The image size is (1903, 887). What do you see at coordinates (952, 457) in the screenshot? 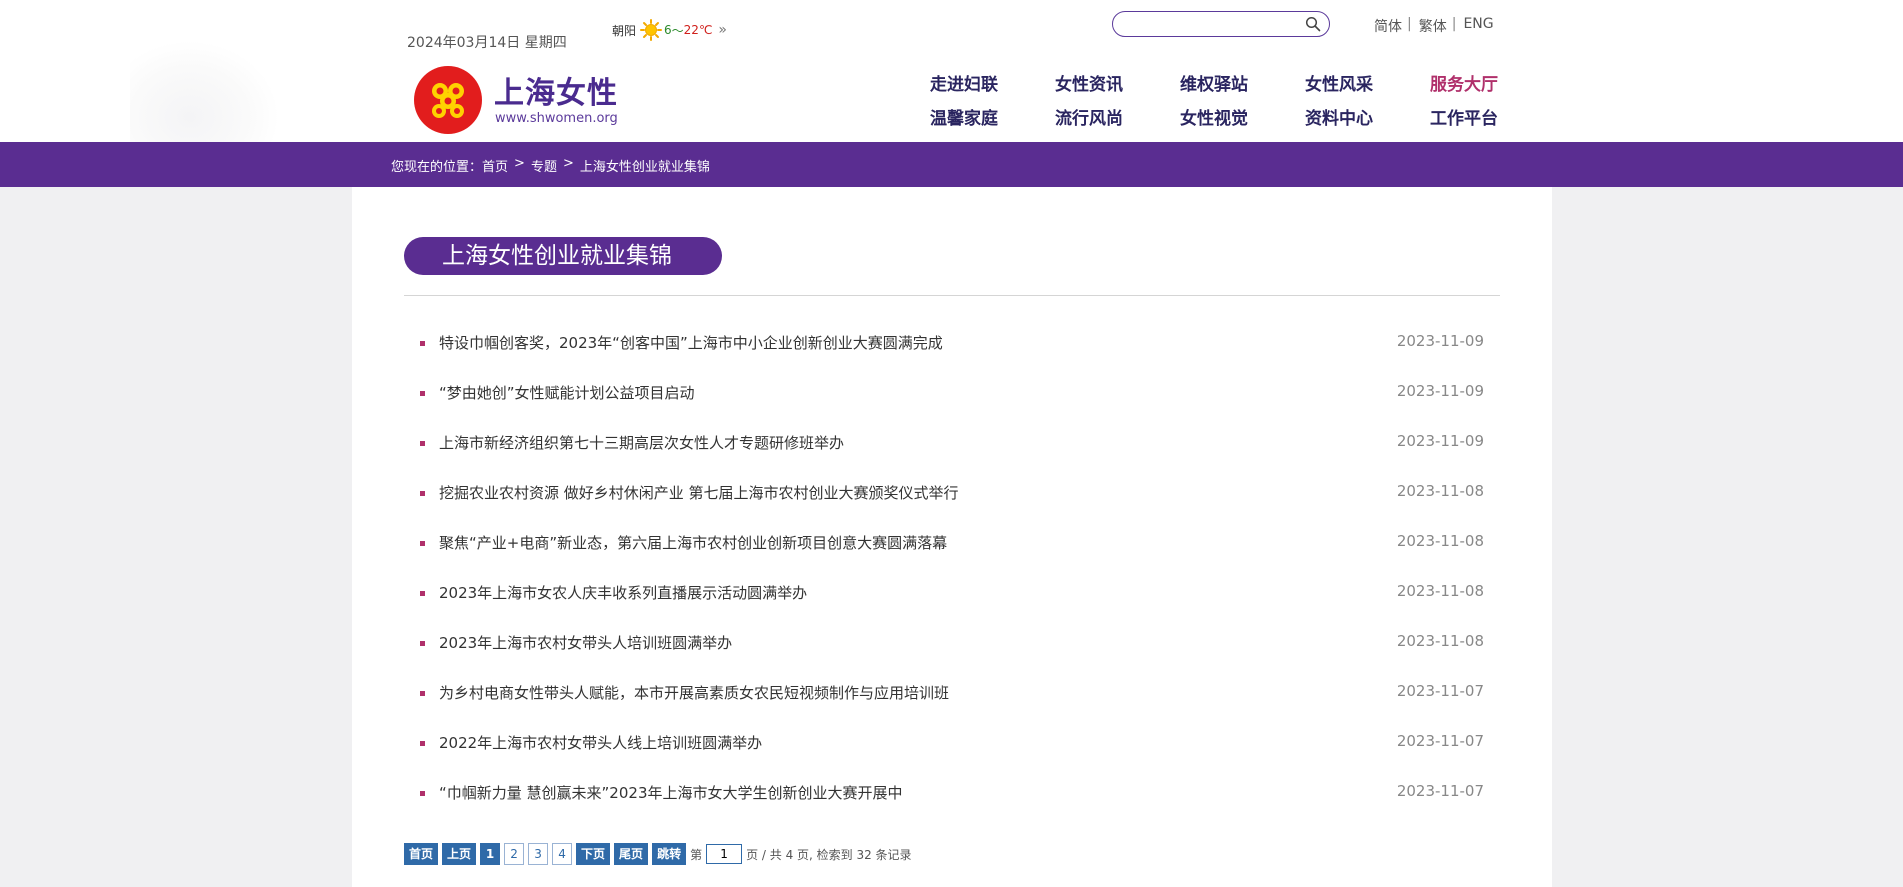
I see `list-item: 上海市新经济组织第七十三期高层次女性人才专题研修班举办 2023-11-09` at bounding box center [952, 457].